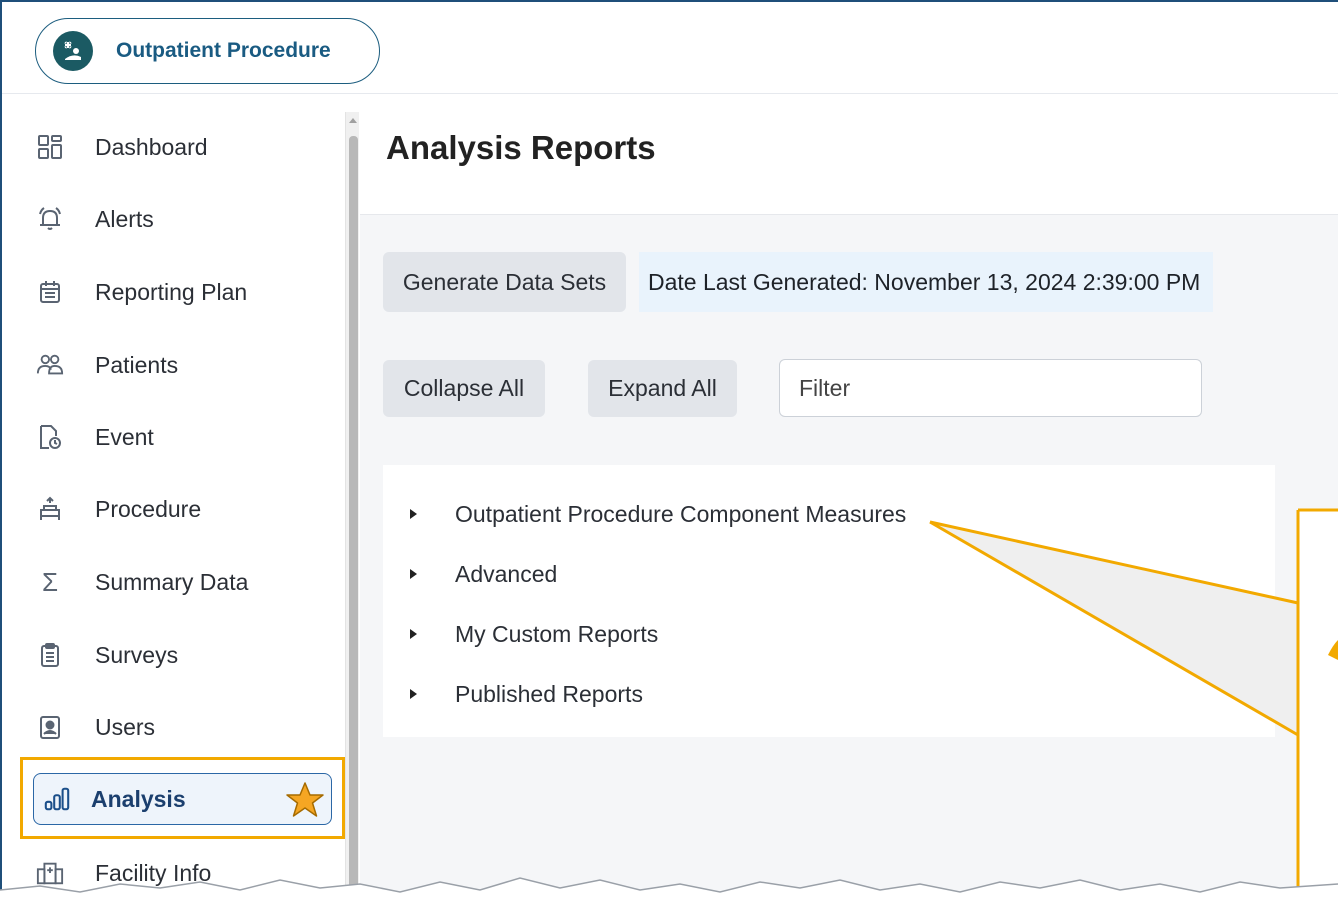 The height and width of the screenshot is (905, 1338). I want to click on clipboard-list-icon, so click(50, 655).